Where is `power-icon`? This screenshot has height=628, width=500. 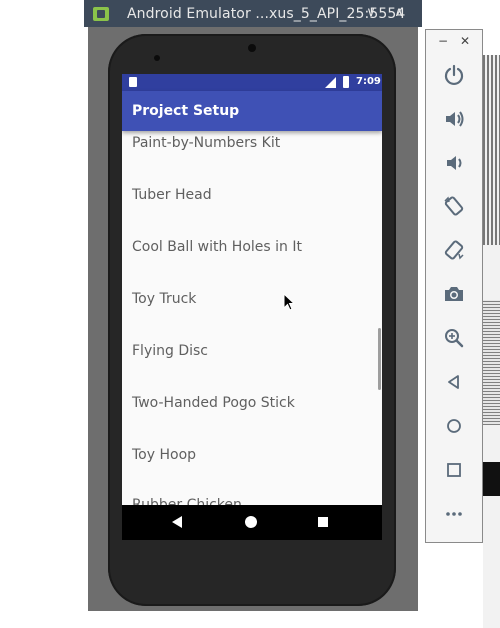 power-icon is located at coordinates (454, 75).